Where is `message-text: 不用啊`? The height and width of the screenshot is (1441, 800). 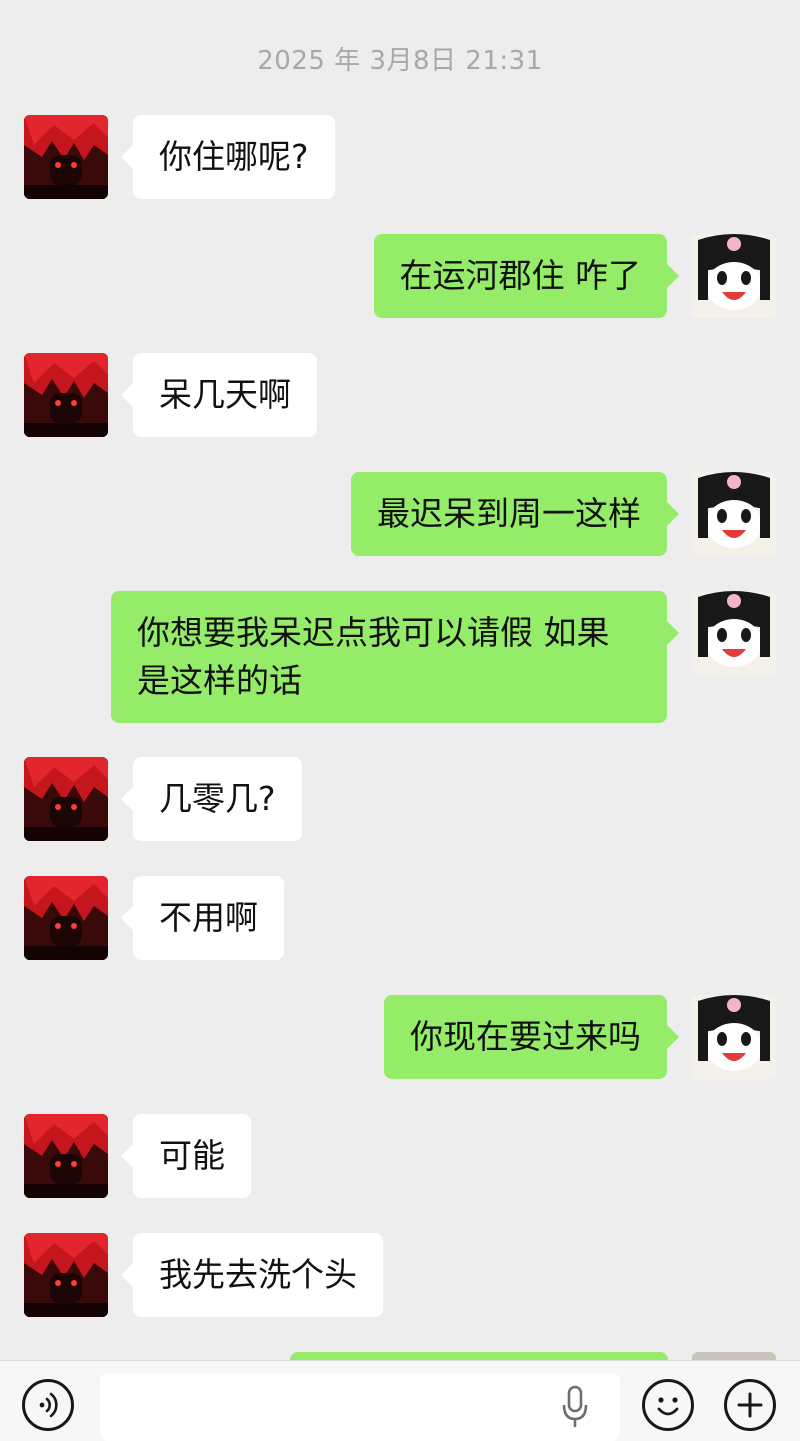 message-text: 不用啊 is located at coordinates (208, 917).